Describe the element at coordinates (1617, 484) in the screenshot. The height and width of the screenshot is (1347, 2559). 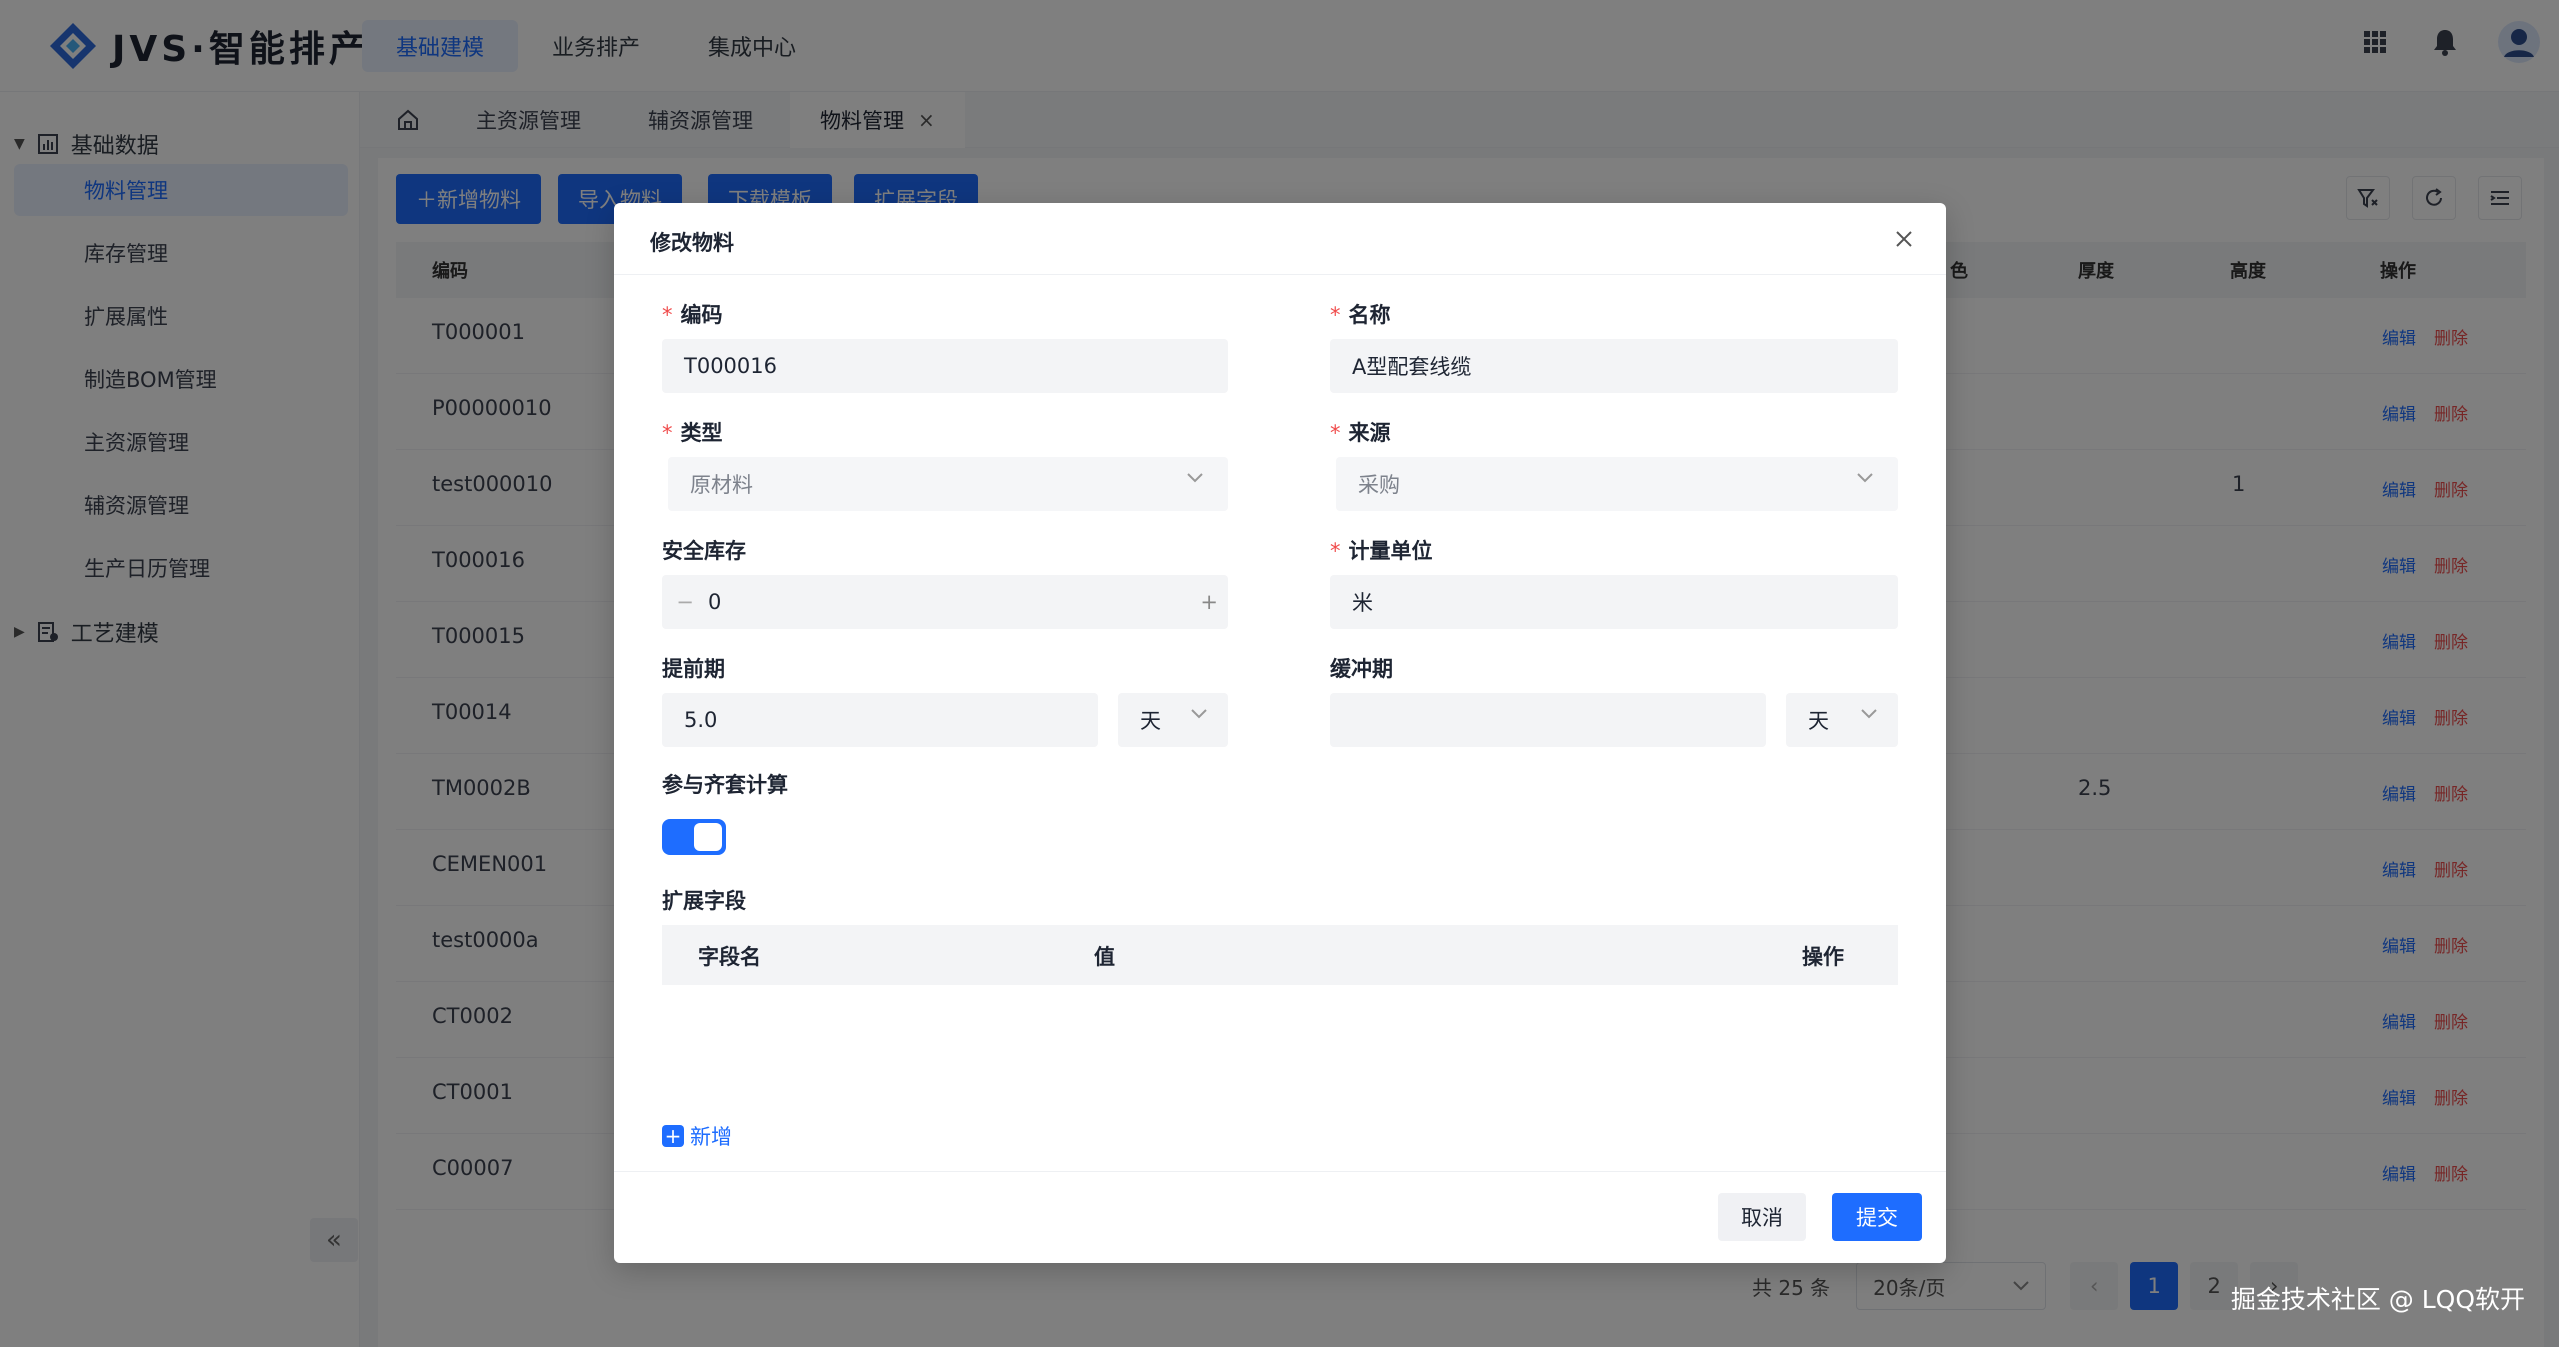
I see `source-select: 采购` at that location.